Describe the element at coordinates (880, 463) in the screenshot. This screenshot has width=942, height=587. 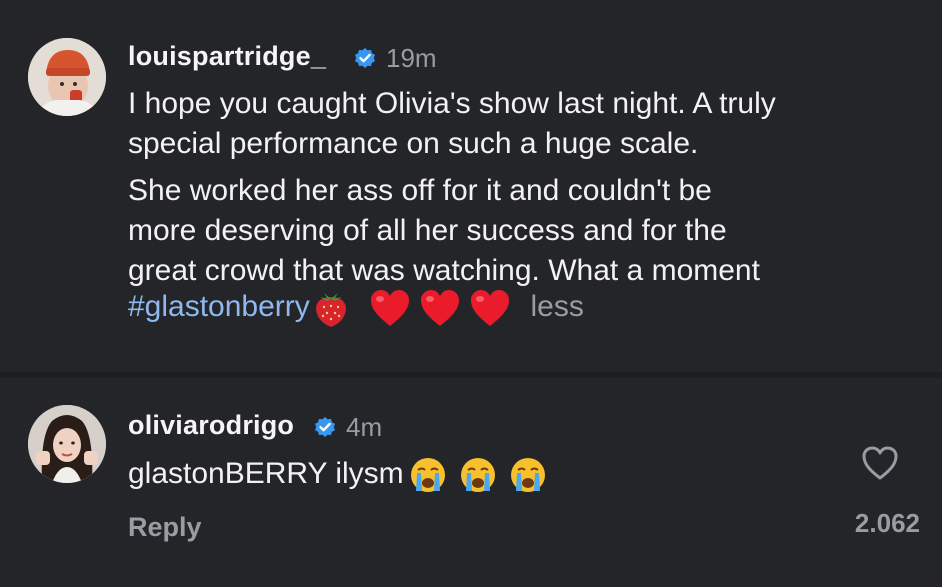
I see `like-heart-icon` at that location.